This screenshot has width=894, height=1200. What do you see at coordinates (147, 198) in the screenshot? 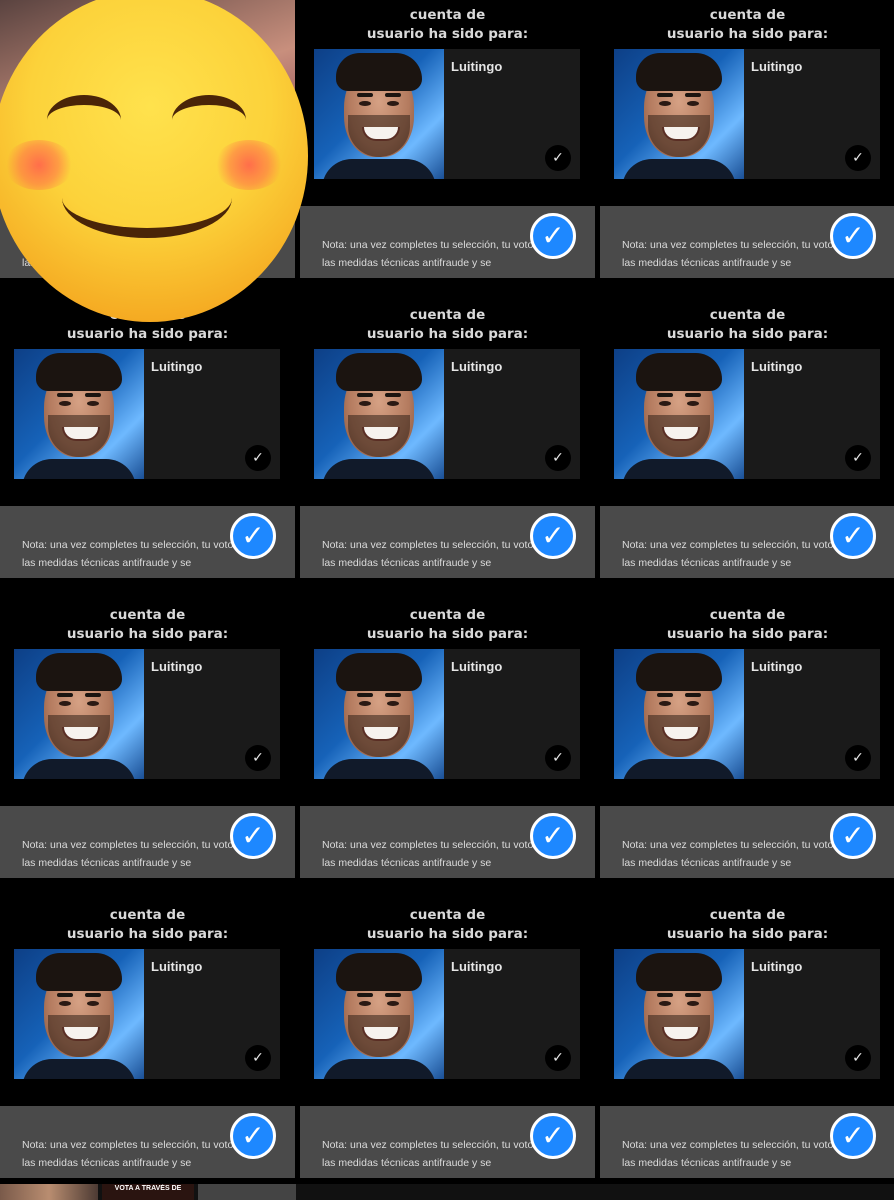
I see `emoji-smile` at bounding box center [147, 198].